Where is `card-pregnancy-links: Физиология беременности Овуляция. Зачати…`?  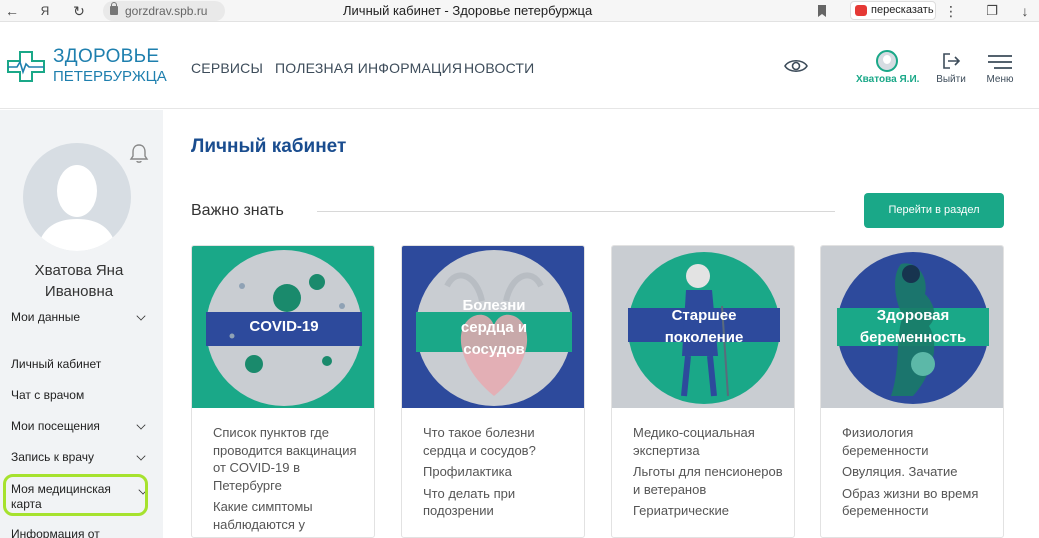 card-pregnancy-links: Физиология беременности Овуляция. Зачати… is located at coordinates (917, 474).